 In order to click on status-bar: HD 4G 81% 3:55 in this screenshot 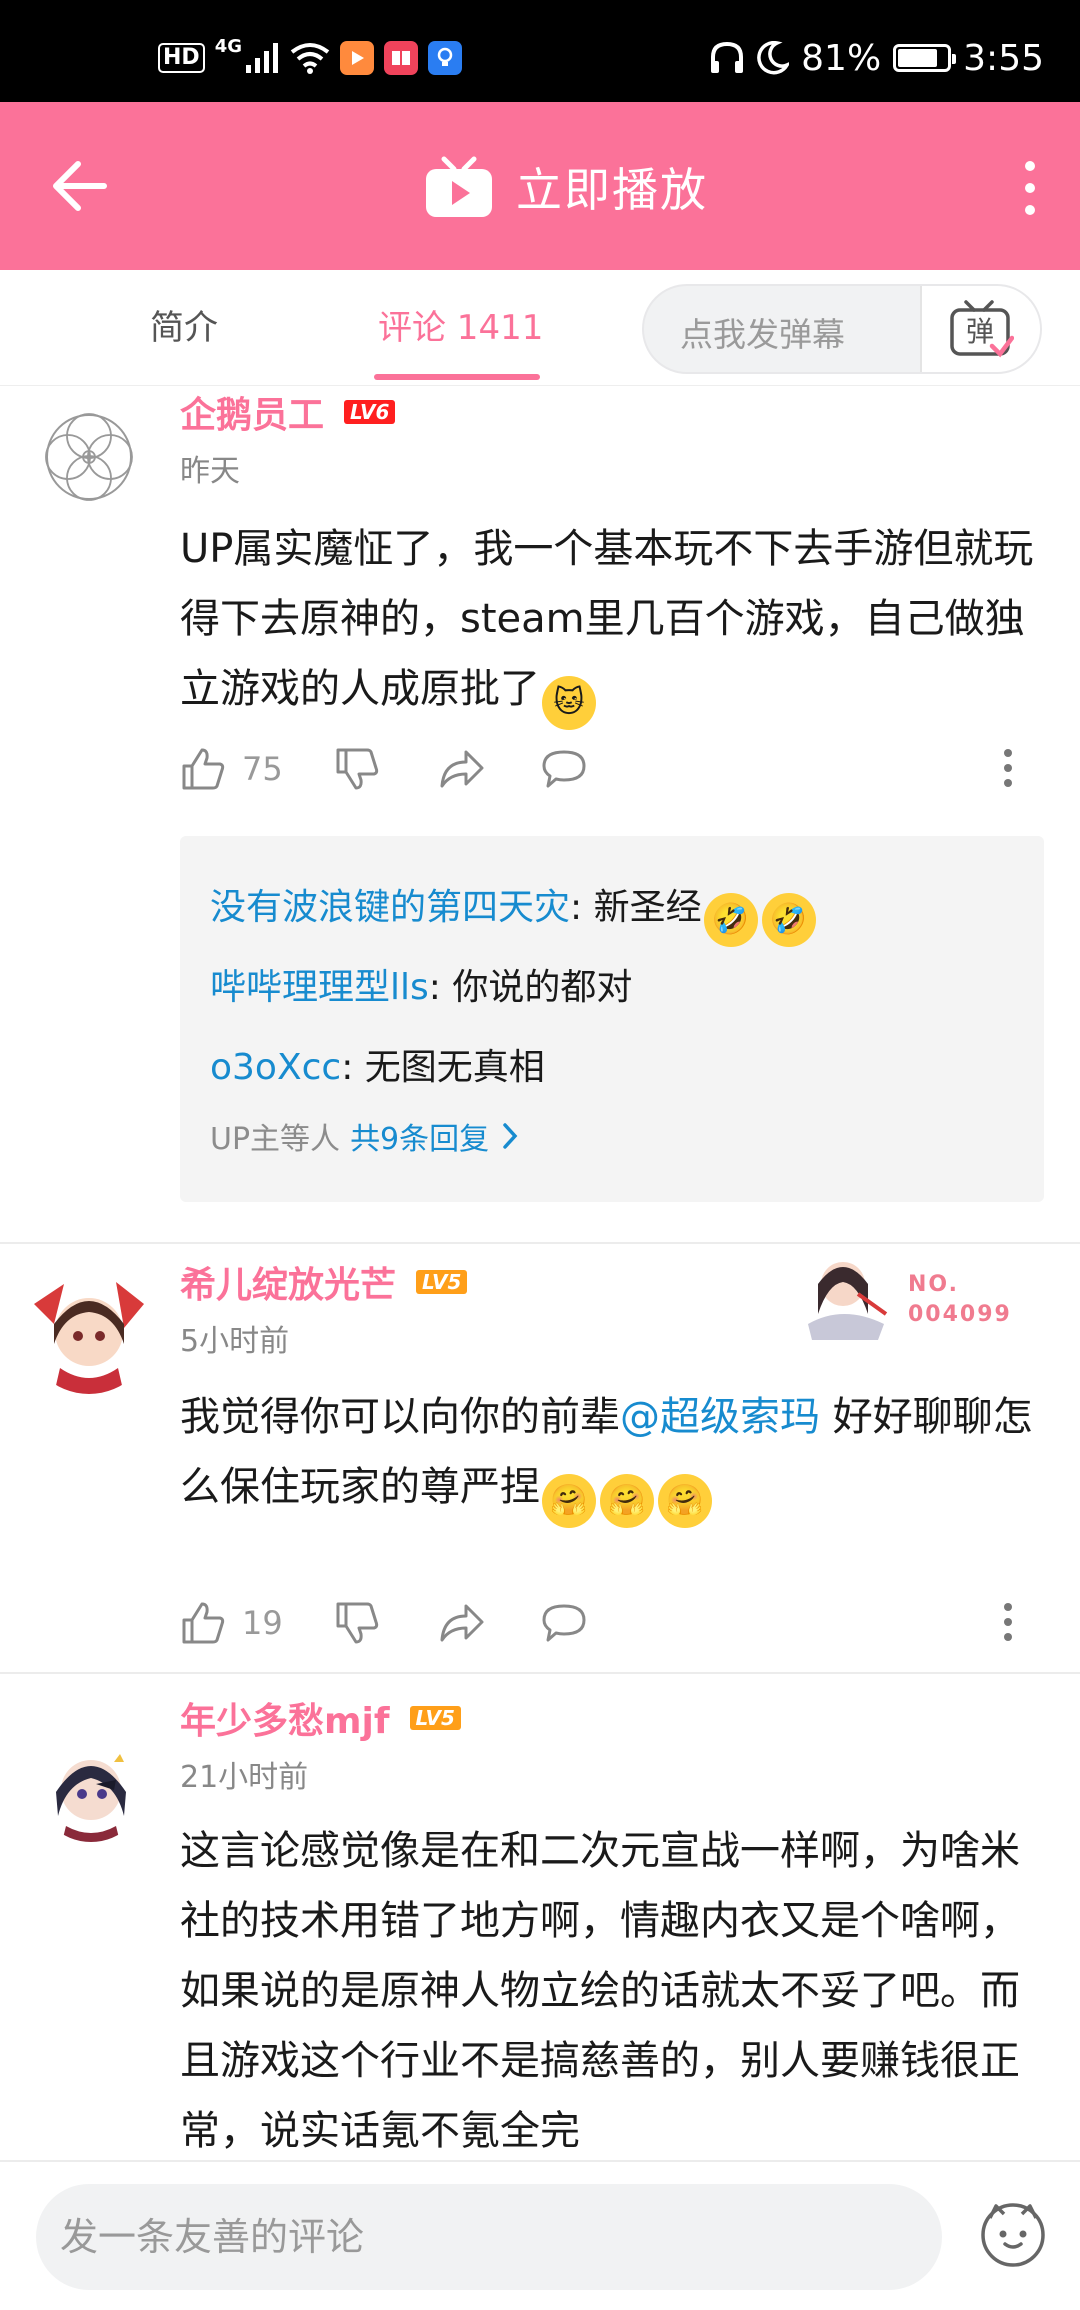, I will do `click(540, 51)`.